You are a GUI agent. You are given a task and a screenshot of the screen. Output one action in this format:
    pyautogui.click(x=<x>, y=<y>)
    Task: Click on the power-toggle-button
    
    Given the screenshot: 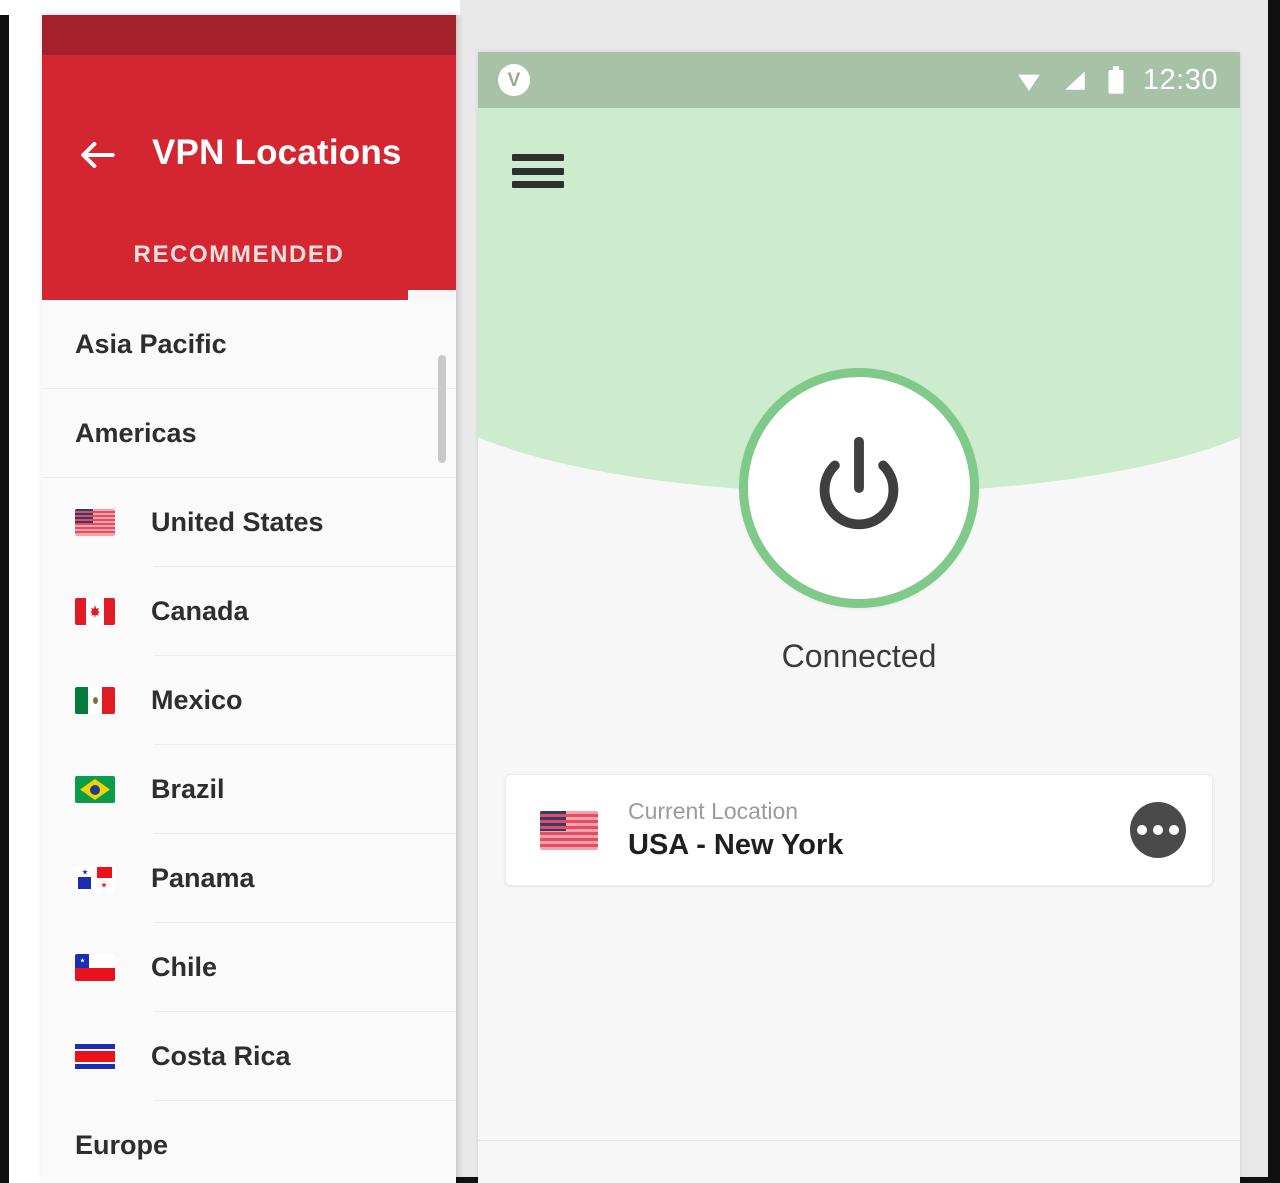 What is the action you would take?
    pyautogui.click(x=859, y=488)
    